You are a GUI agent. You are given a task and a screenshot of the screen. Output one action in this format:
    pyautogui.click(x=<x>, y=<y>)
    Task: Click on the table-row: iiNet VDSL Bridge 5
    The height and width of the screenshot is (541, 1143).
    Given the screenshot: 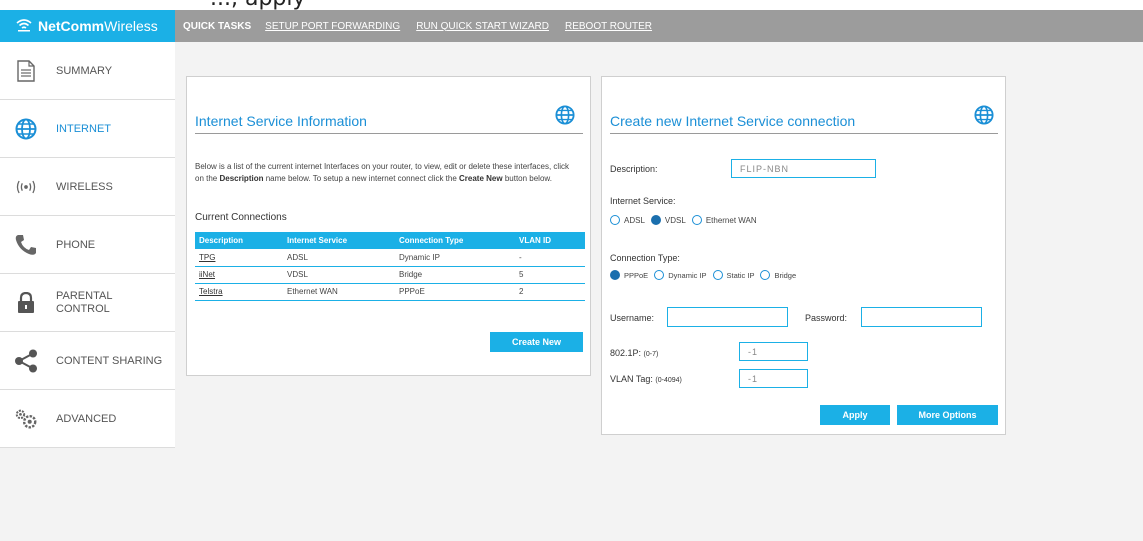 What is the action you would take?
    pyautogui.click(x=390, y=275)
    